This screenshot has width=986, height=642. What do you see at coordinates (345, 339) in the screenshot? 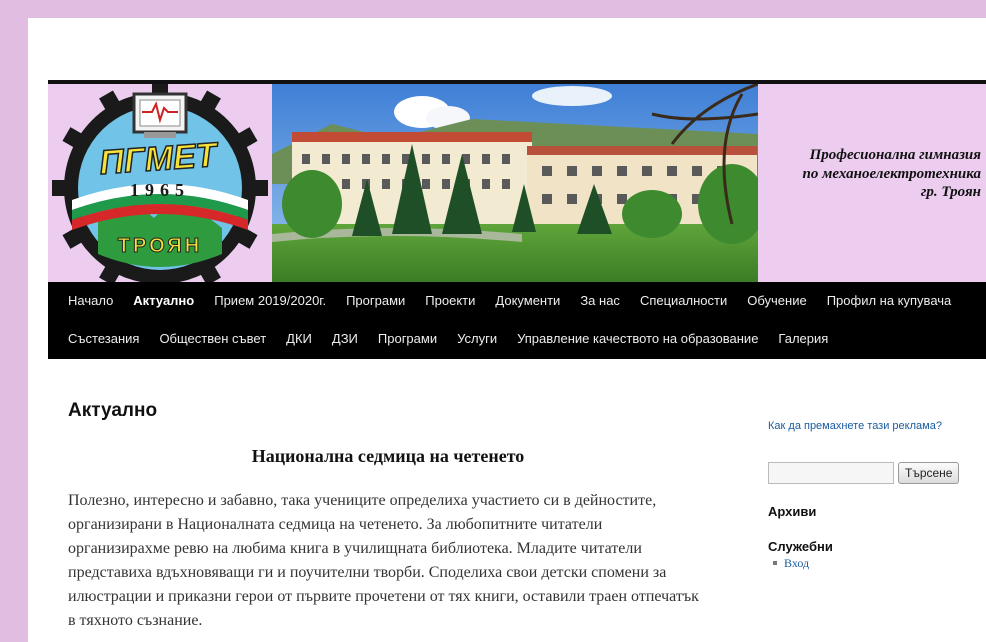
I see `nav-item-dzi: ДЗИ` at bounding box center [345, 339].